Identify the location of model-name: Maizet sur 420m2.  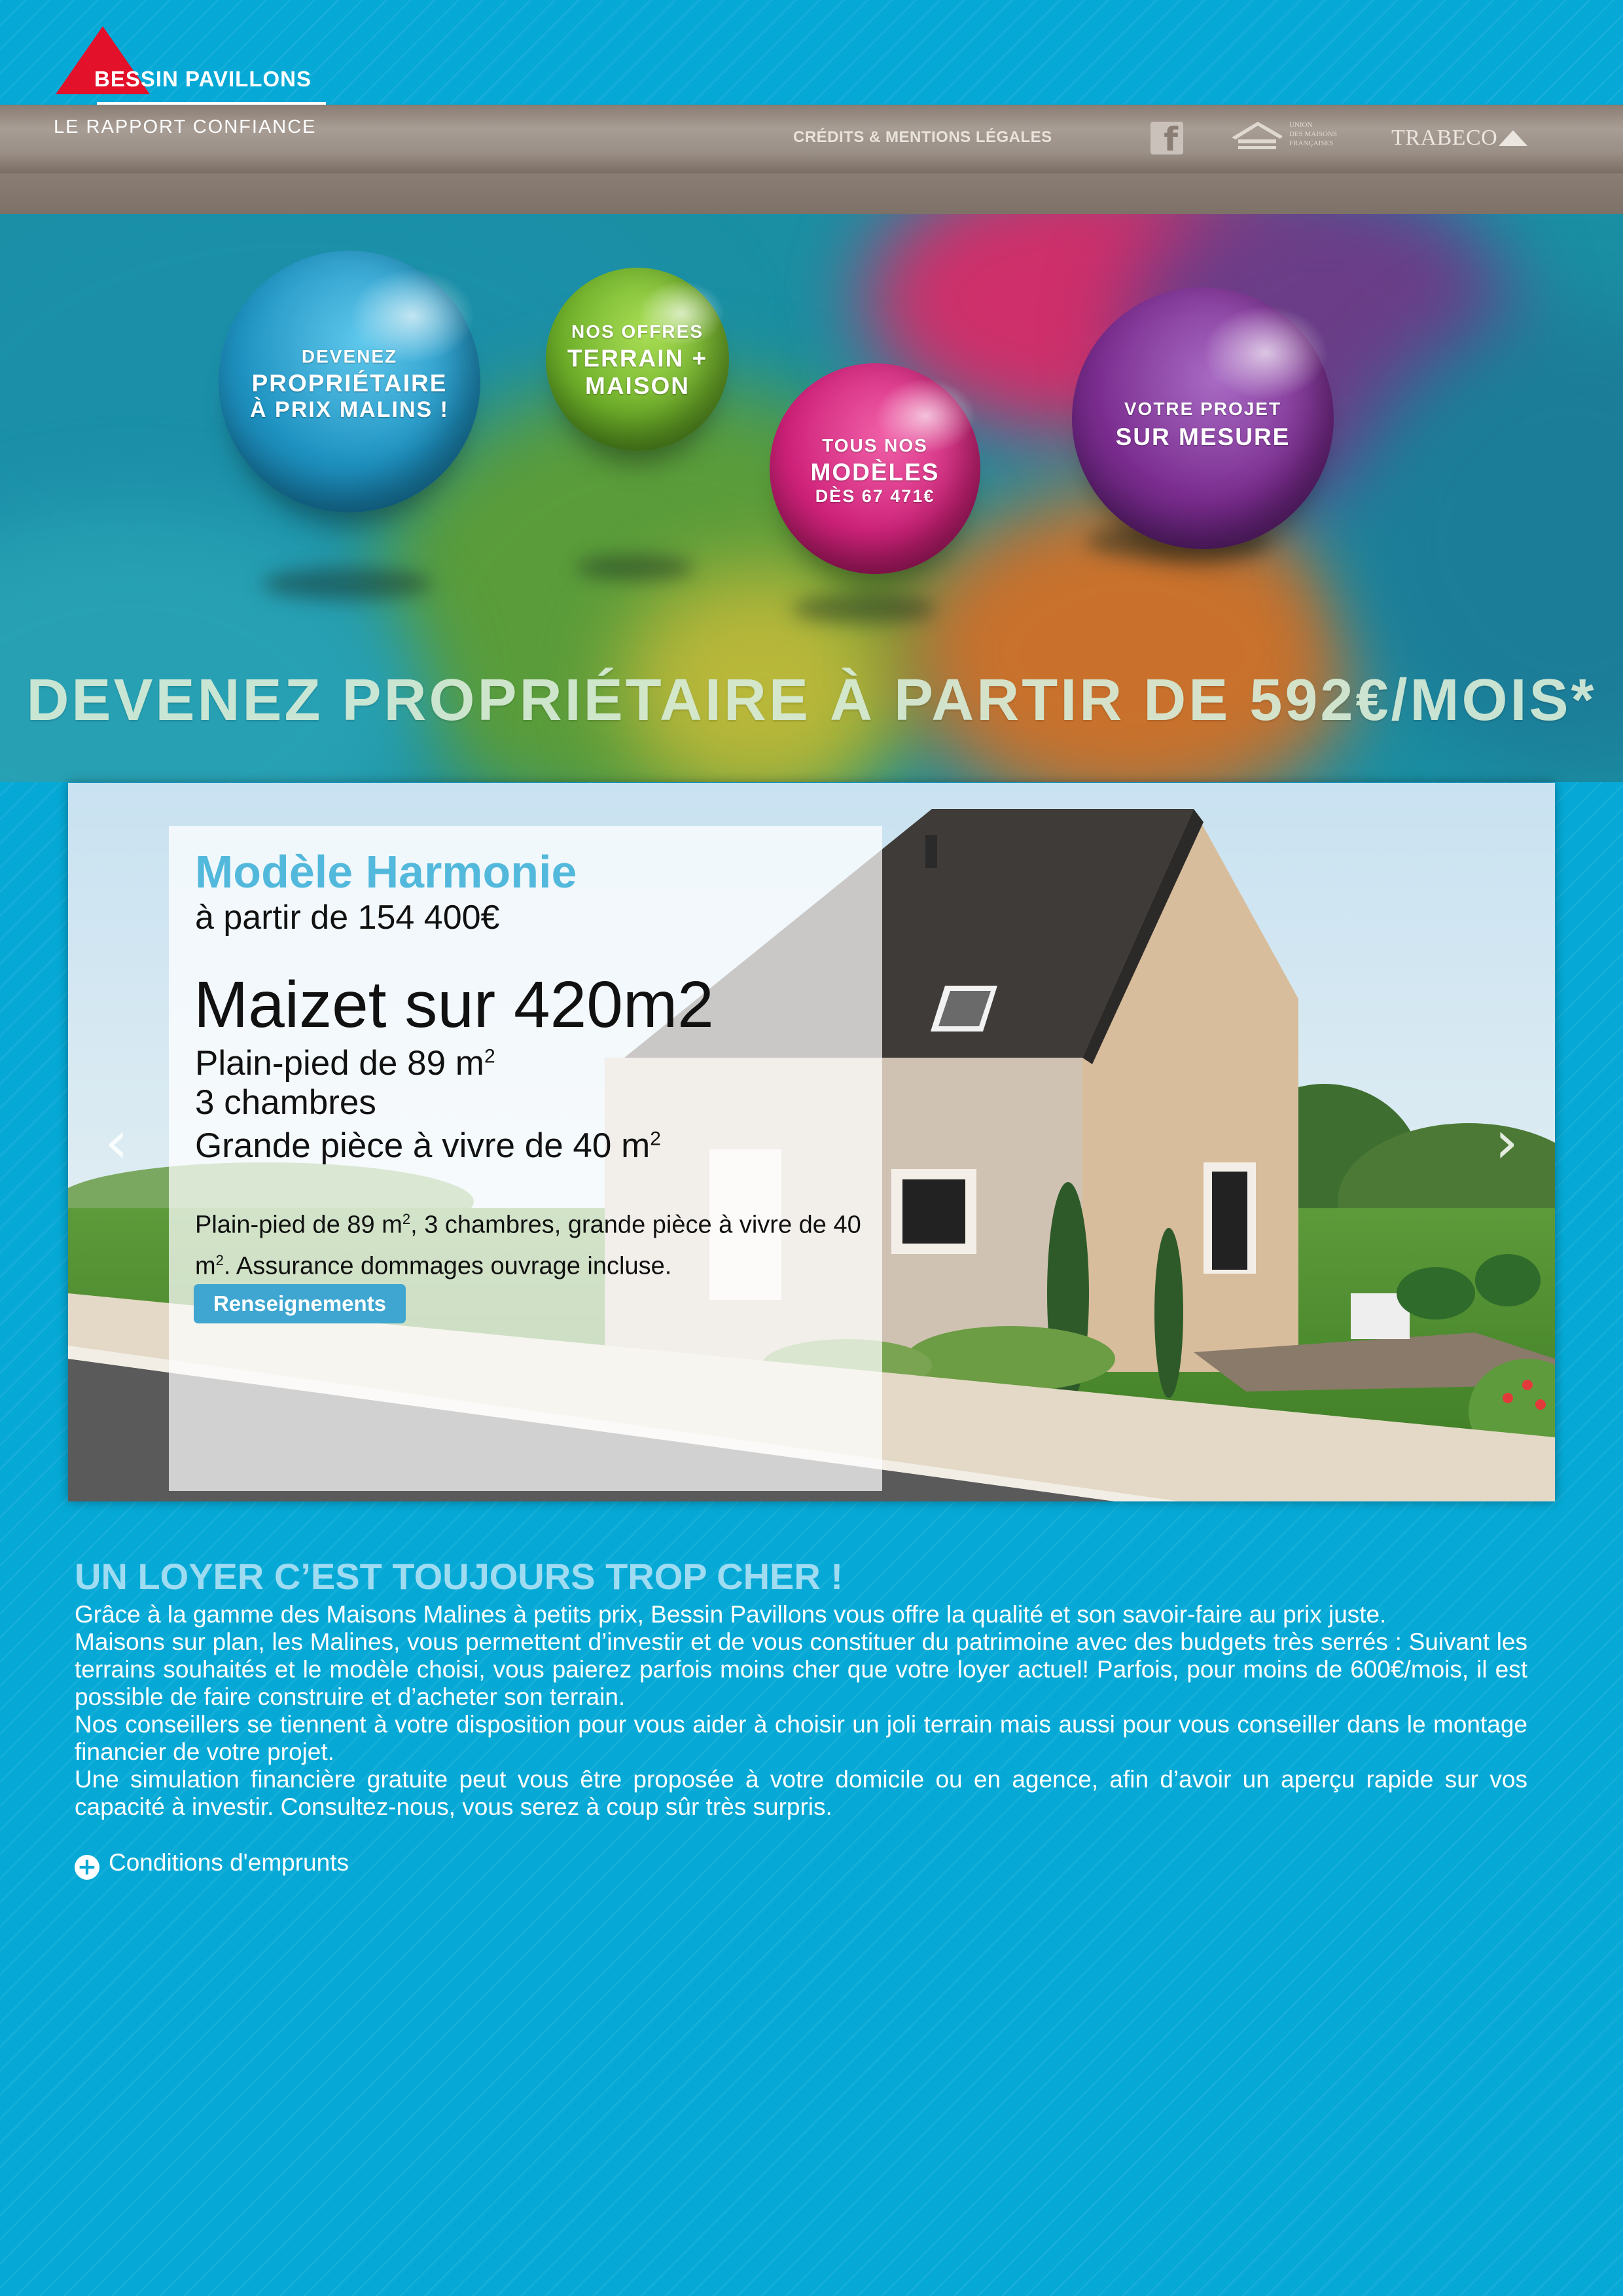
(454, 1004).